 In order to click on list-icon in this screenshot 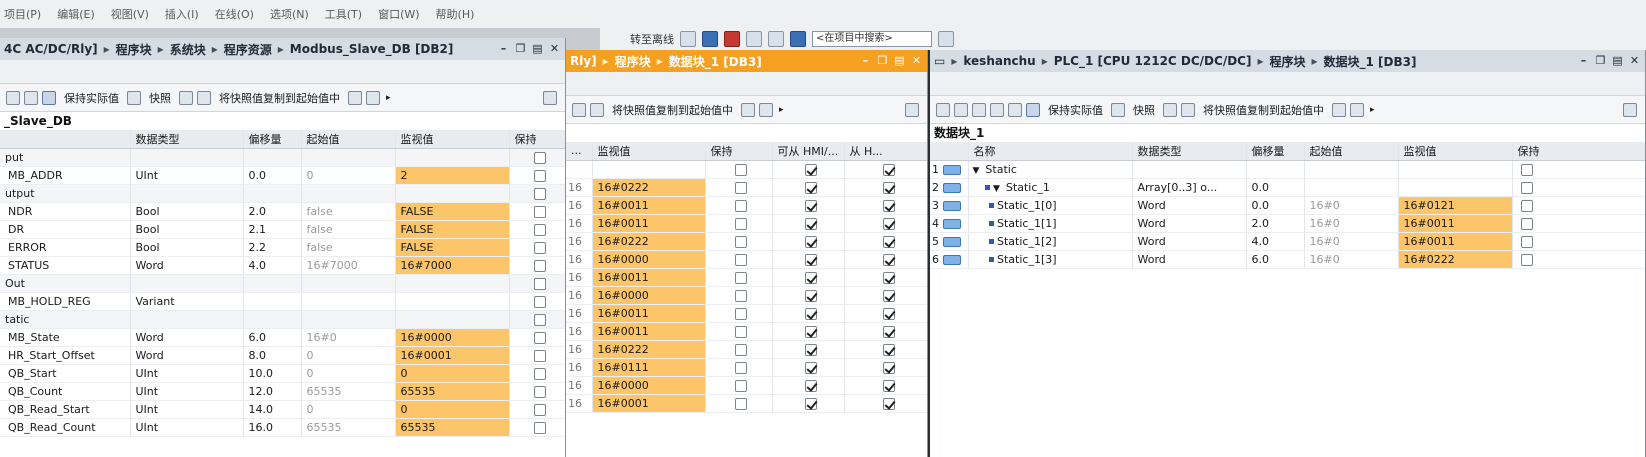, I will do `click(31, 97)`.